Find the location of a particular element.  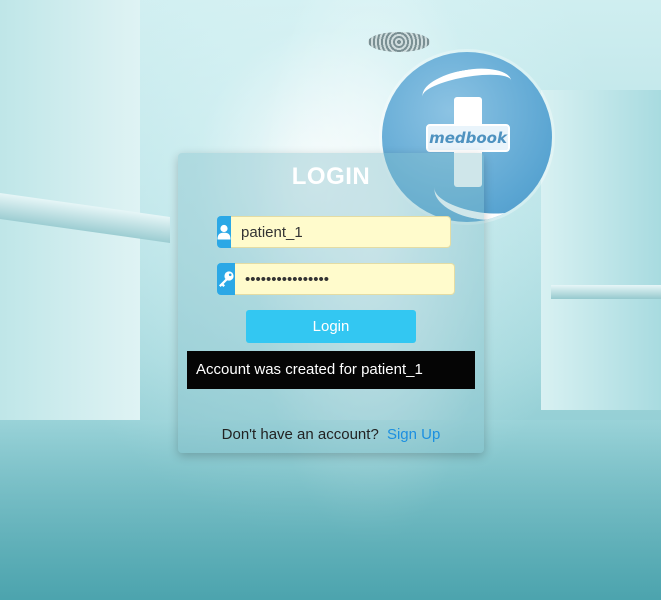

background-wall-right is located at coordinates (601, 250).